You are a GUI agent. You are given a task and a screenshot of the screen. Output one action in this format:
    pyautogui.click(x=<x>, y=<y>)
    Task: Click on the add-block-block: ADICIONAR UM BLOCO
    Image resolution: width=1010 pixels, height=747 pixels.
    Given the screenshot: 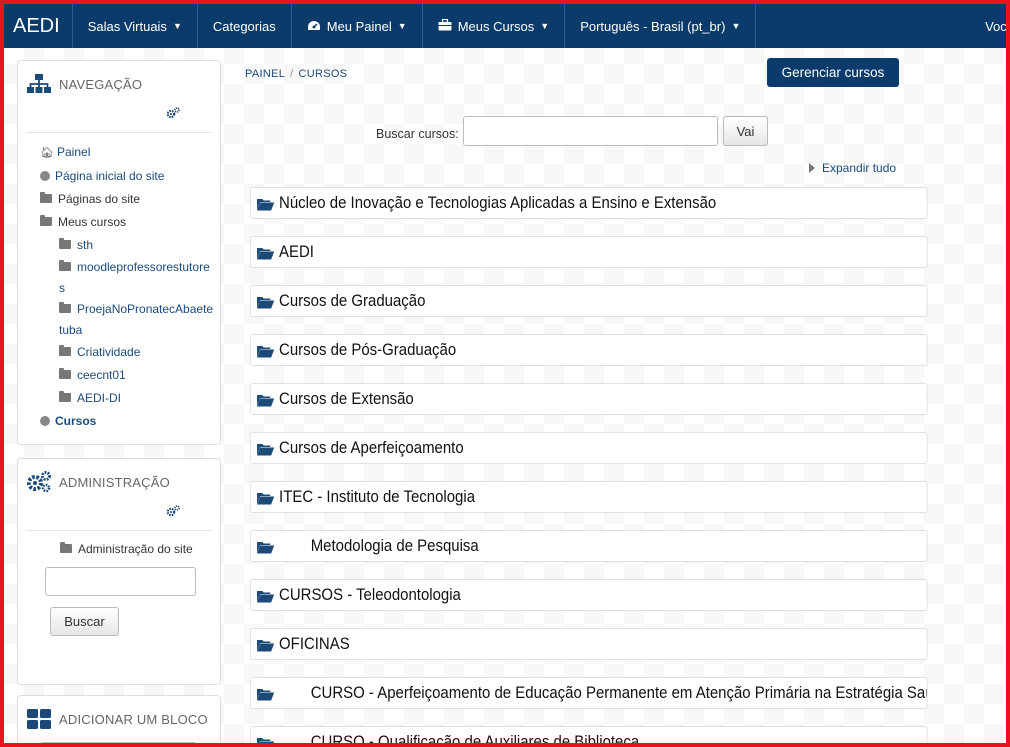 What is the action you would take?
    pyautogui.click(x=119, y=719)
    